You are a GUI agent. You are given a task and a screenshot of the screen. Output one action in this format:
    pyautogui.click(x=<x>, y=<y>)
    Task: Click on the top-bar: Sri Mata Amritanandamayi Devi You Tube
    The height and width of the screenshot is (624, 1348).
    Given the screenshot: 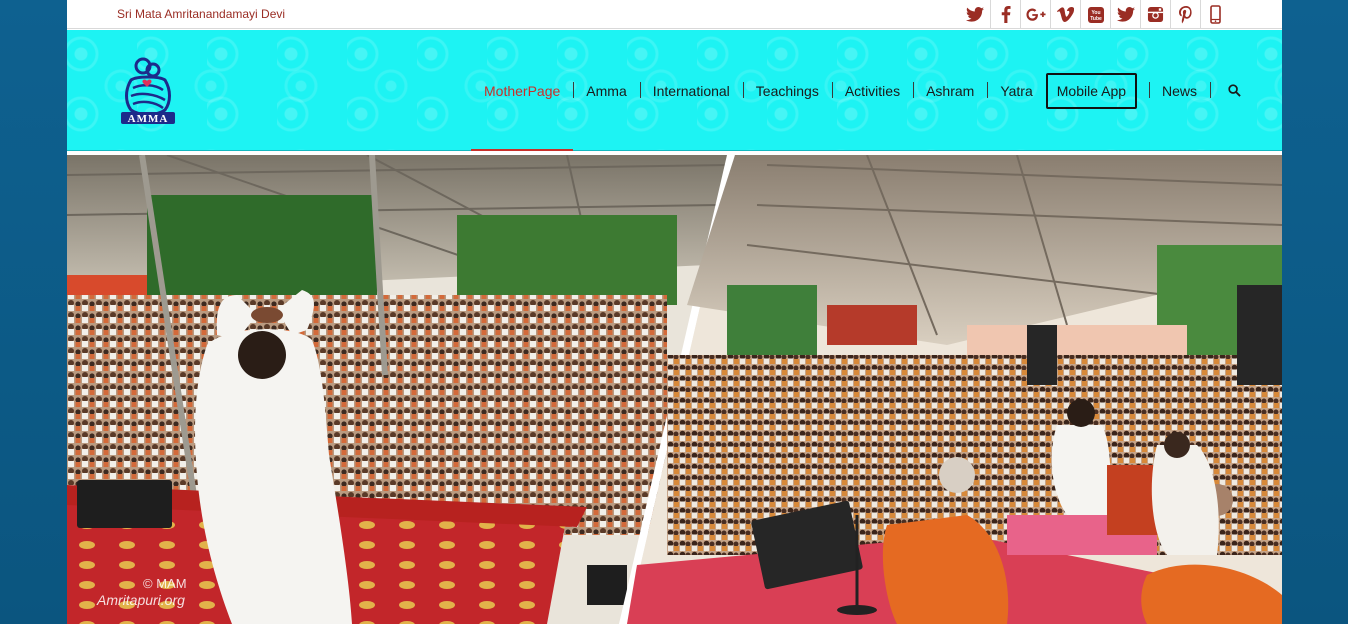 What is the action you would take?
    pyautogui.click(x=674, y=14)
    